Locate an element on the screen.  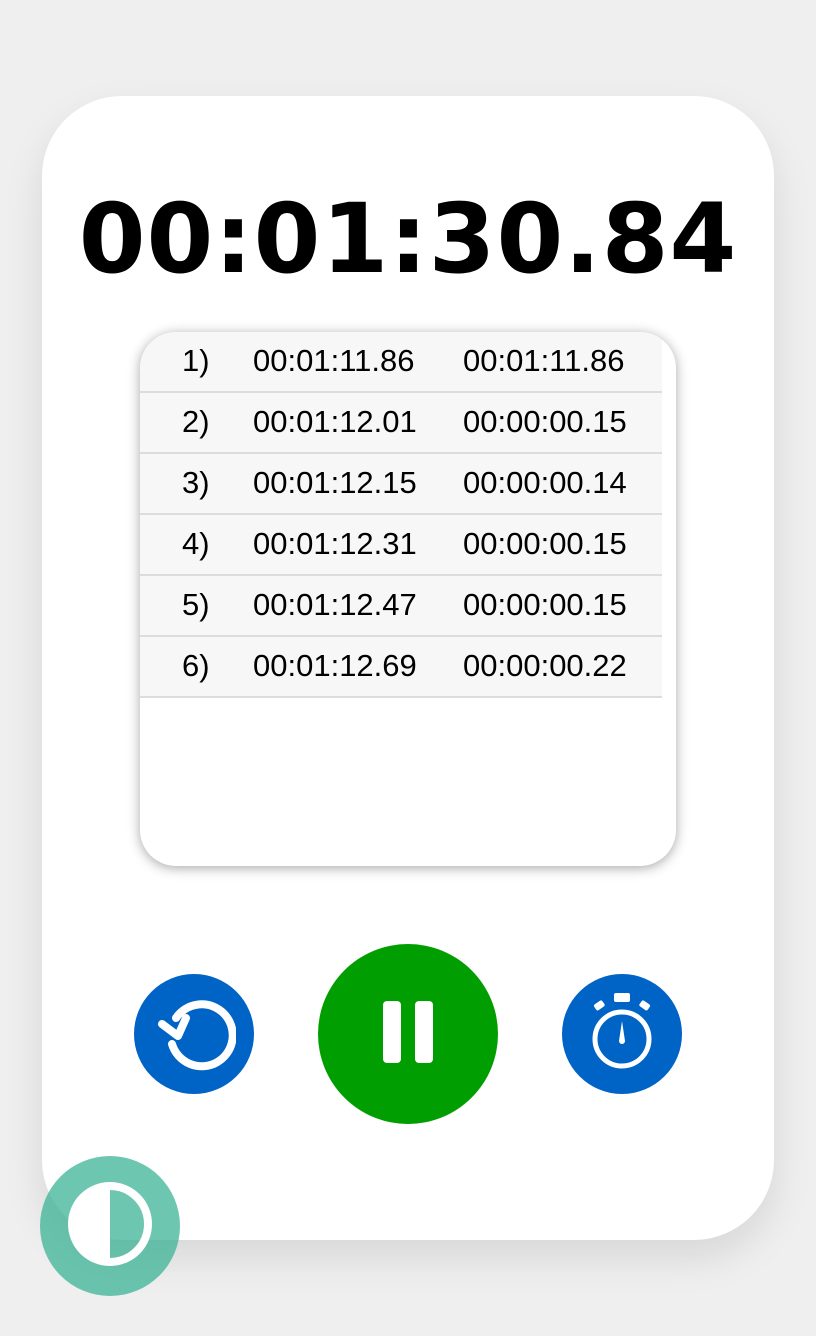
lap-total-time: 00:01:12.31 is located at coordinates (335, 543).